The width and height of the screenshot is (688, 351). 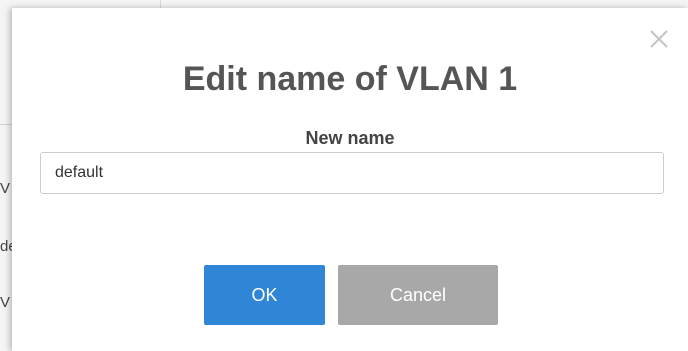 I want to click on new-name-label: New name, so click(x=350, y=138).